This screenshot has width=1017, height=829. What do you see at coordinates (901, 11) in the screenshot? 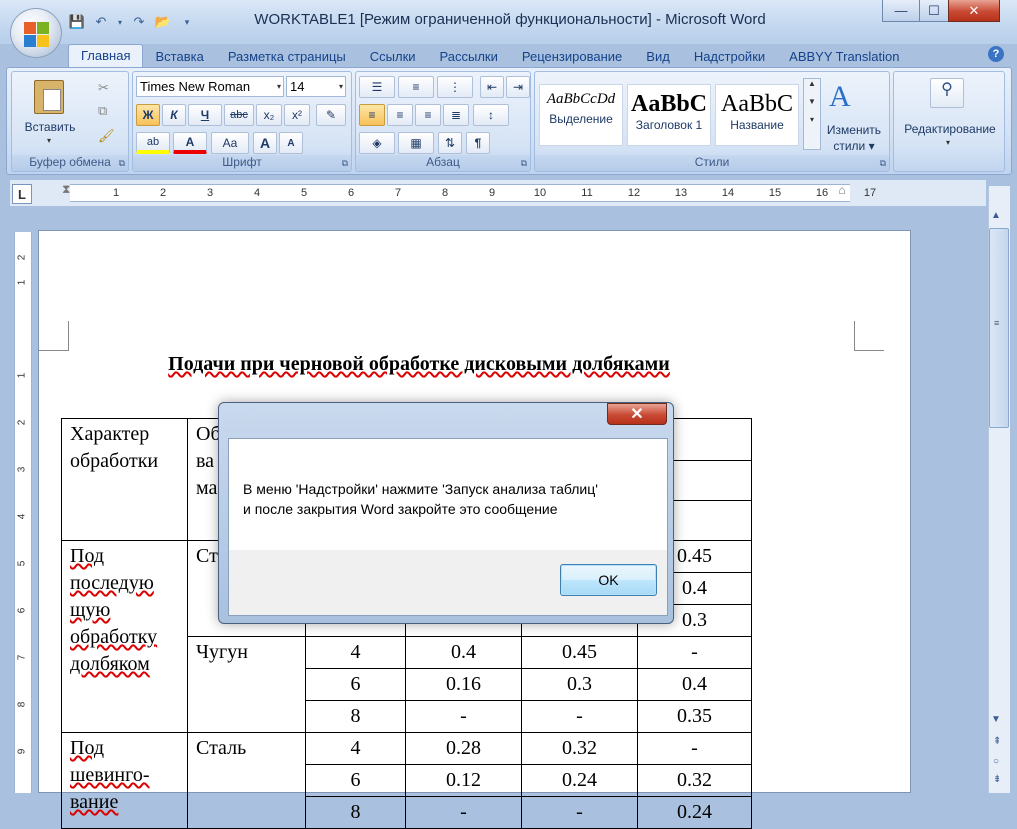
I see `minimize-button: —` at bounding box center [901, 11].